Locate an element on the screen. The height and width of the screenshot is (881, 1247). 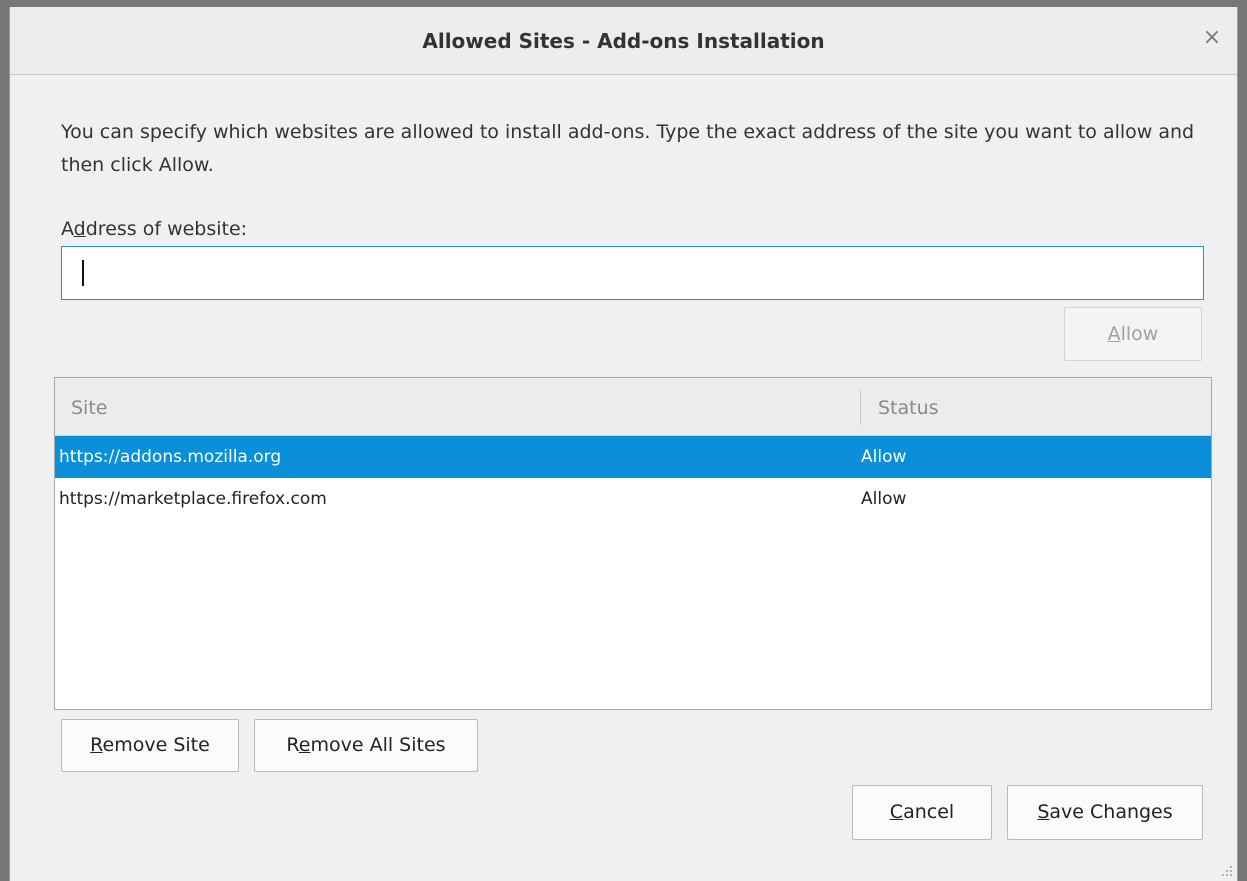
cancel-mnemonic: C is located at coordinates (896, 812).